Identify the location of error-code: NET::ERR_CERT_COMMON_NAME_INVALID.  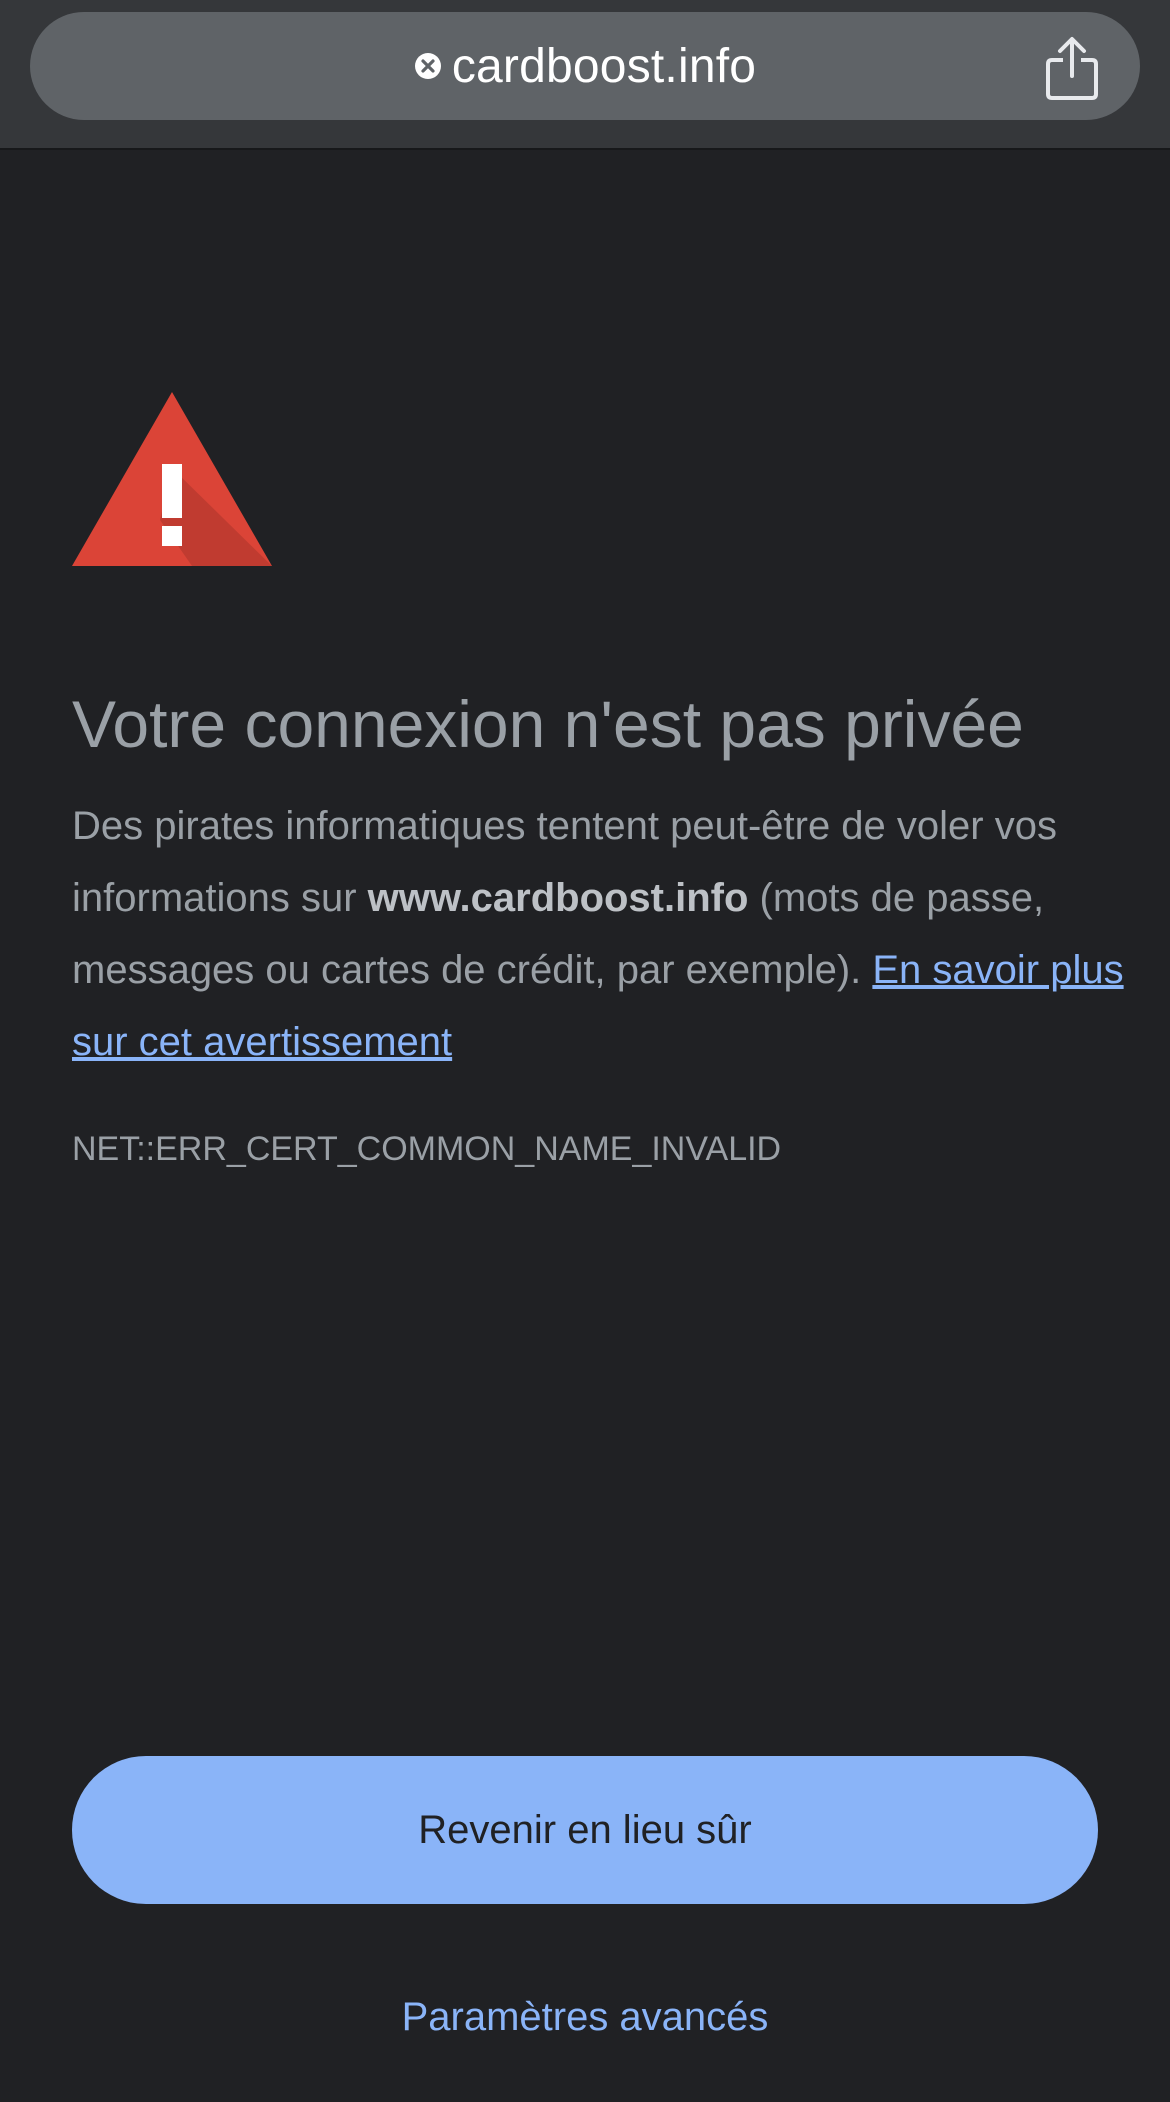
(427, 1149).